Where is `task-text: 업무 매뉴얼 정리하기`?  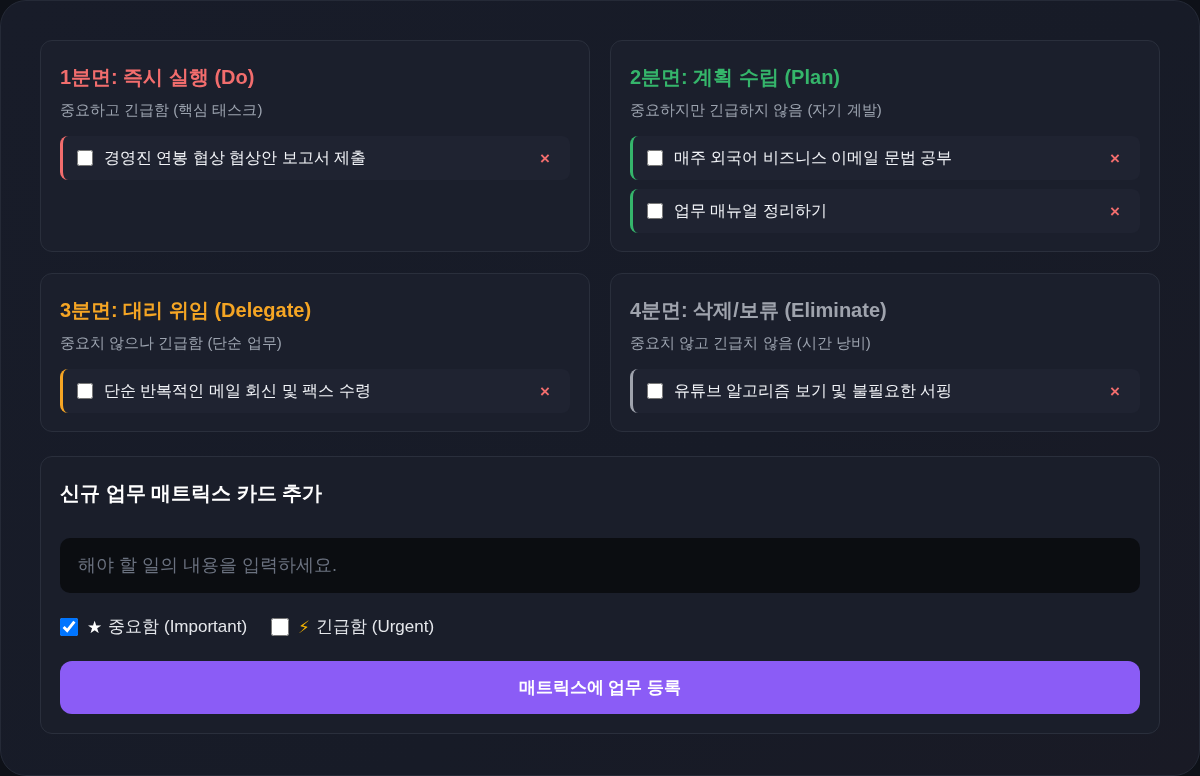
task-text: 업무 매뉴얼 정리하기 is located at coordinates (750, 211).